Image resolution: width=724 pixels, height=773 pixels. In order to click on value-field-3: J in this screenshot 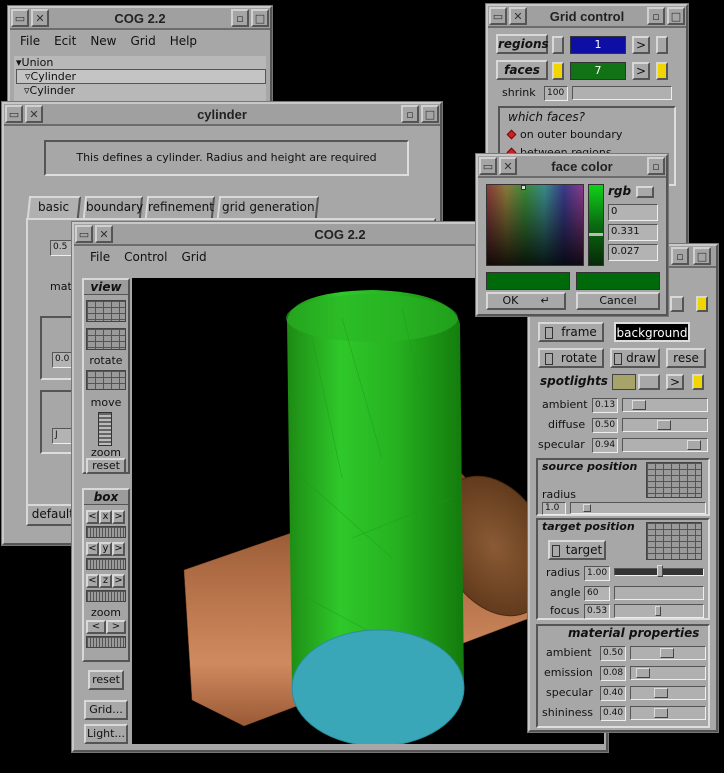, I will do `click(62, 436)`.